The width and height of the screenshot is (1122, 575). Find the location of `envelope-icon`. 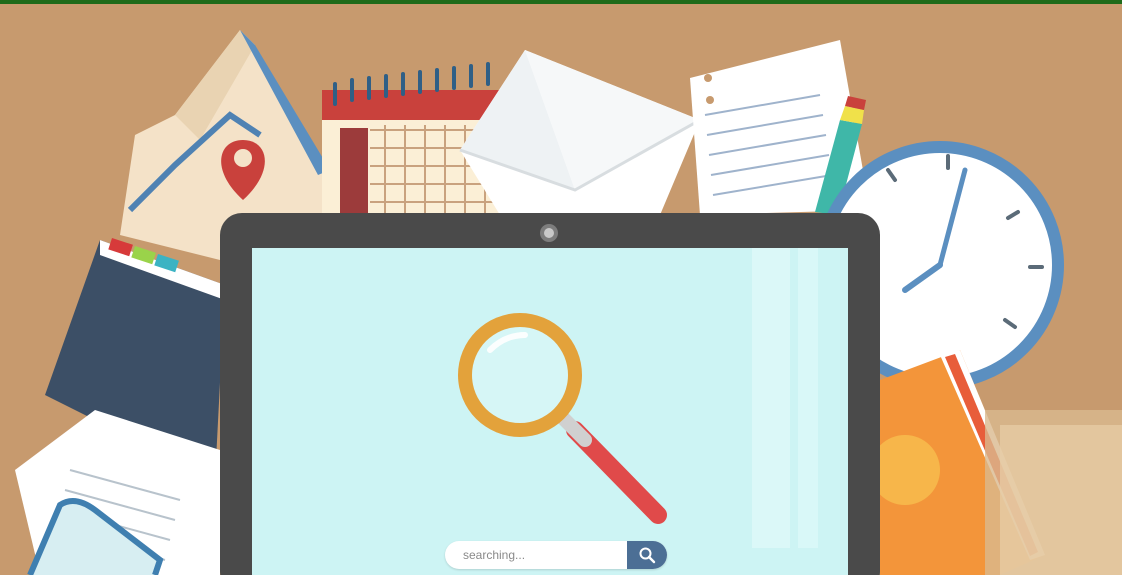

envelope-icon is located at coordinates (580, 132).